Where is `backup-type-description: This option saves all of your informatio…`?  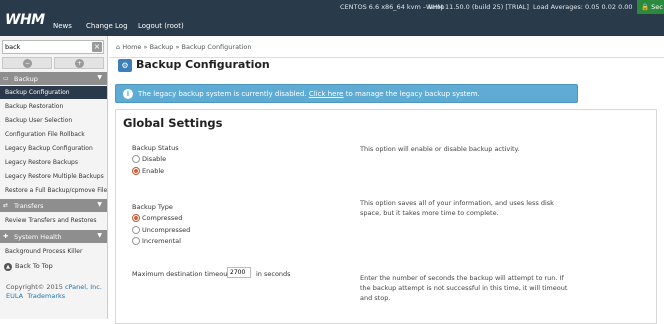 backup-type-description: This option saves all of your informatio… is located at coordinates (457, 208).